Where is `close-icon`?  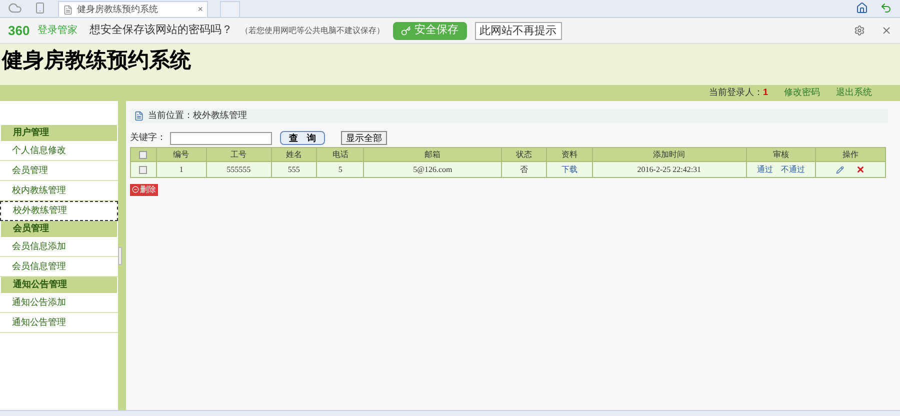
close-icon is located at coordinates (886, 30).